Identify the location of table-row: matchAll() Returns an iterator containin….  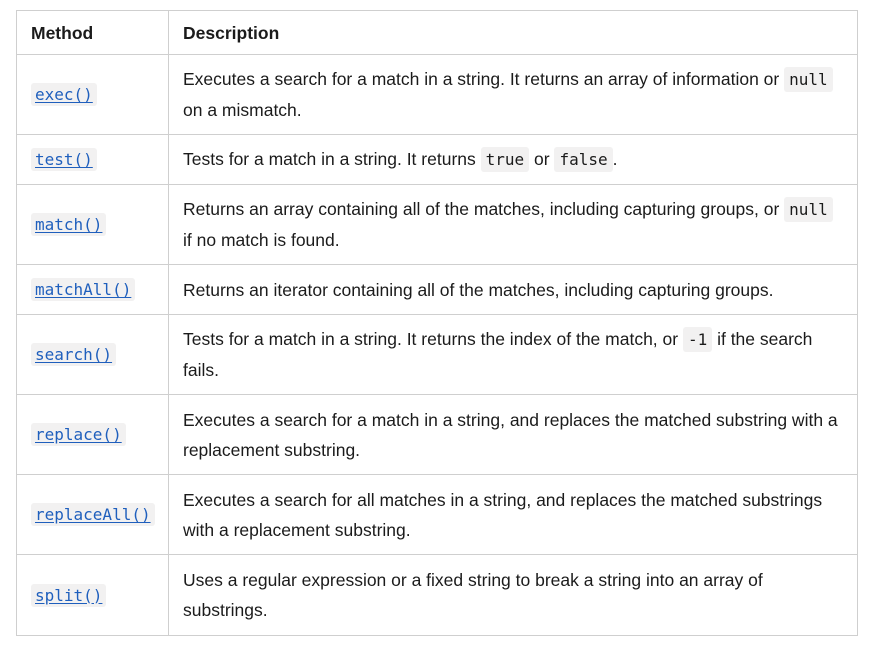
(437, 289).